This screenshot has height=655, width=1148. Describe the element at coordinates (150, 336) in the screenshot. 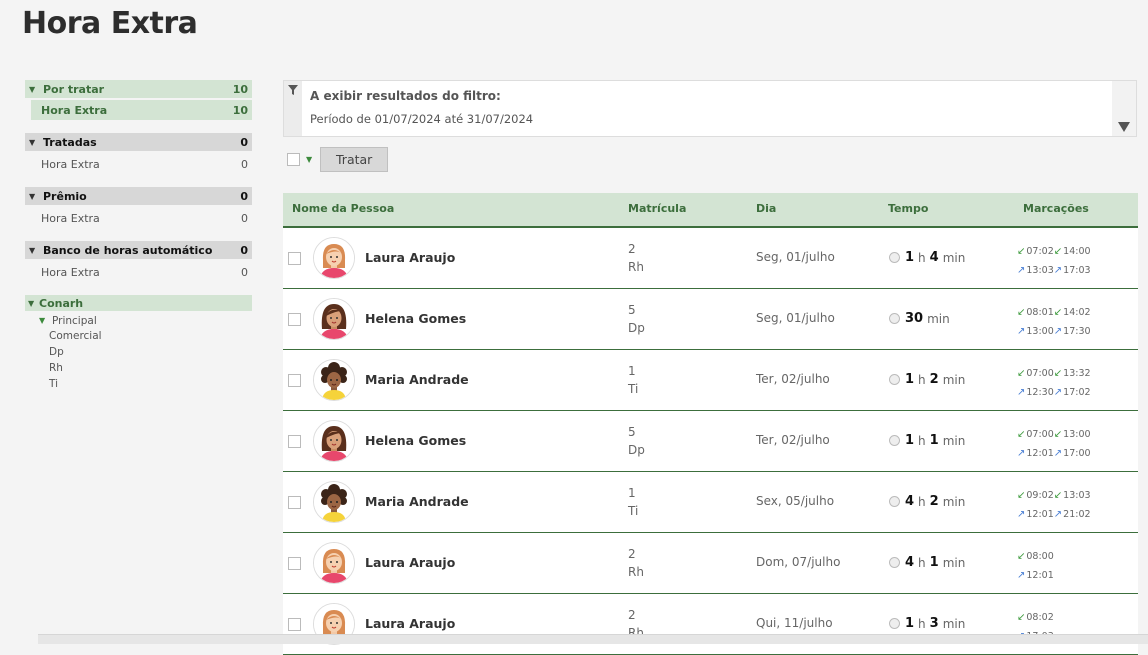

I see `tree-leaf-comercial: Comercial` at that location.